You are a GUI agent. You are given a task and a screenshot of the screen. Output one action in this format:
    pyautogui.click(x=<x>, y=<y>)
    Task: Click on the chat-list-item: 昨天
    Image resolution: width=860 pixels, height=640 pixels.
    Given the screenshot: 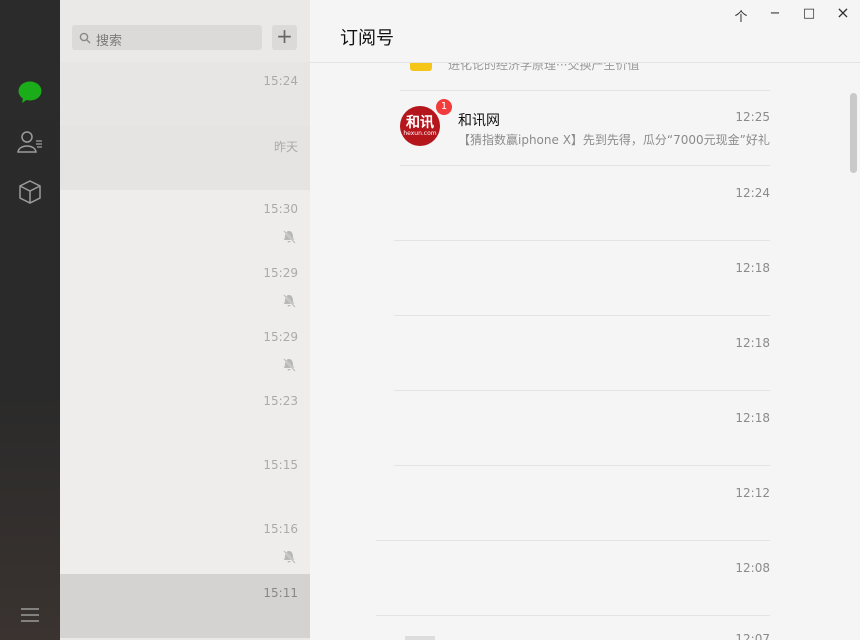 What is the action you would take?
    pyautogui.click(x=185, y=158)
    